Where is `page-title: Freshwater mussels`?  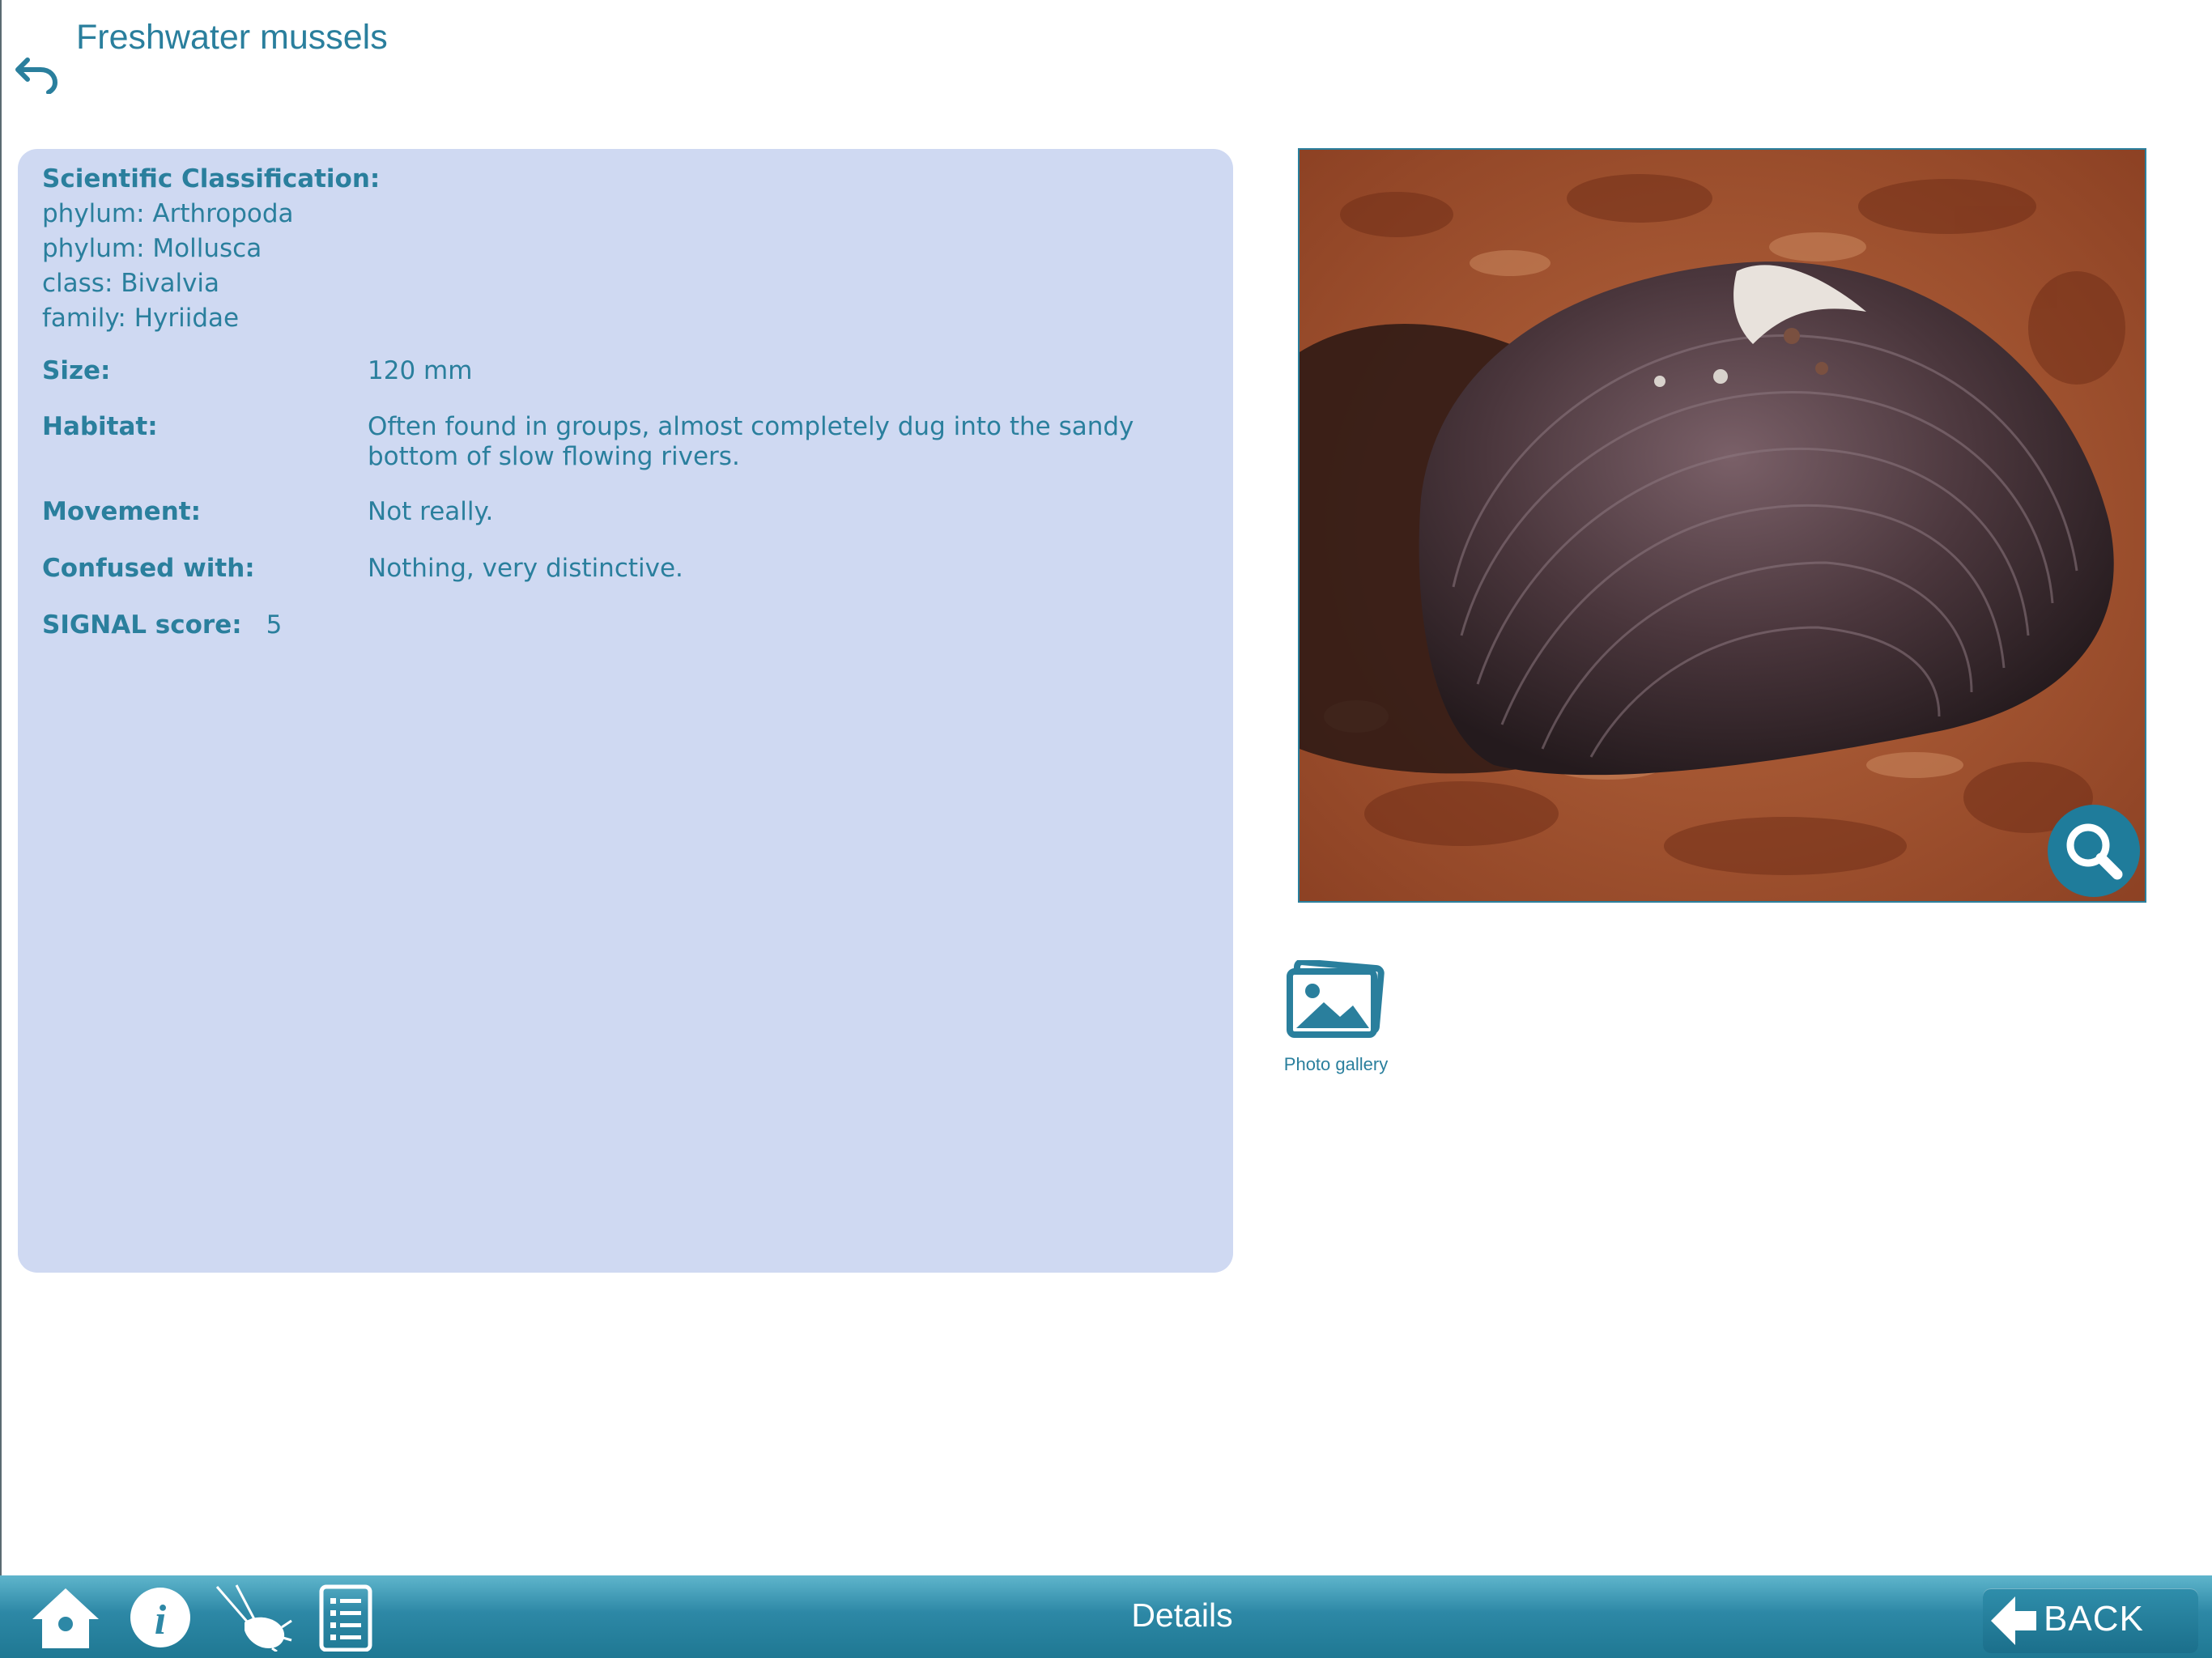
page-title: Freshwater mussels is located at coordinates (232, 37).